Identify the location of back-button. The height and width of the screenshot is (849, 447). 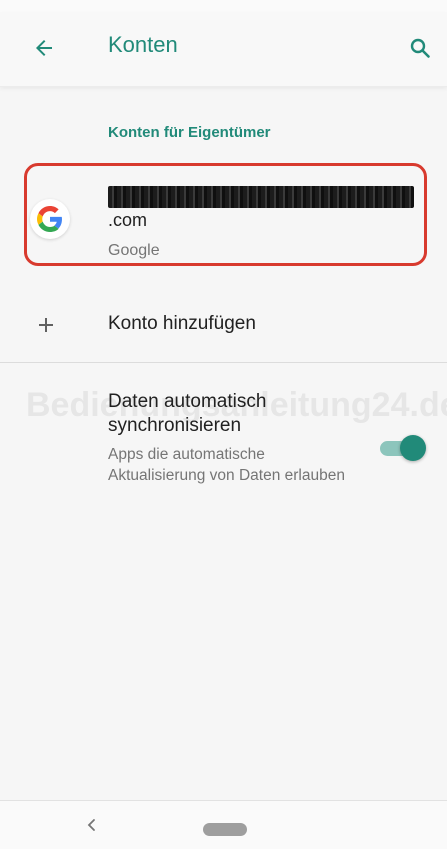
(44, 48).